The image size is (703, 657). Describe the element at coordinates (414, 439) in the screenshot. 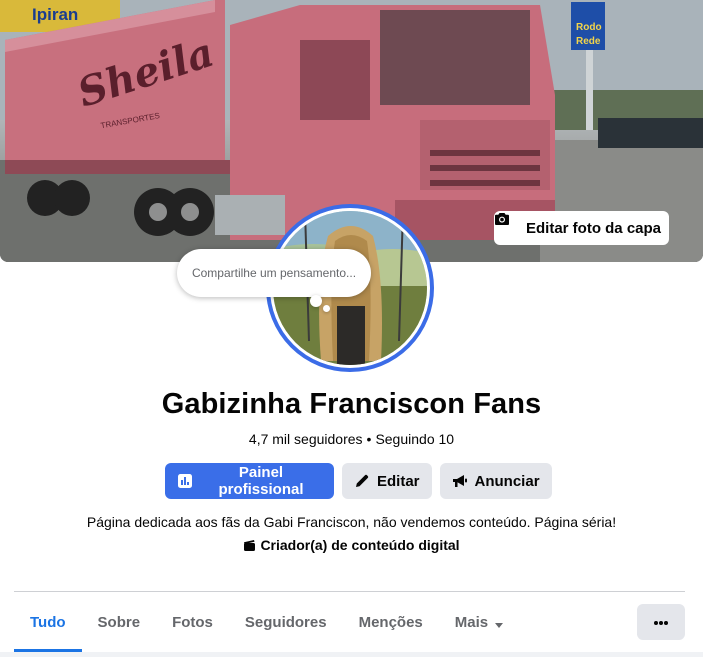

I see `following-link: Seguindo 10` at that location.